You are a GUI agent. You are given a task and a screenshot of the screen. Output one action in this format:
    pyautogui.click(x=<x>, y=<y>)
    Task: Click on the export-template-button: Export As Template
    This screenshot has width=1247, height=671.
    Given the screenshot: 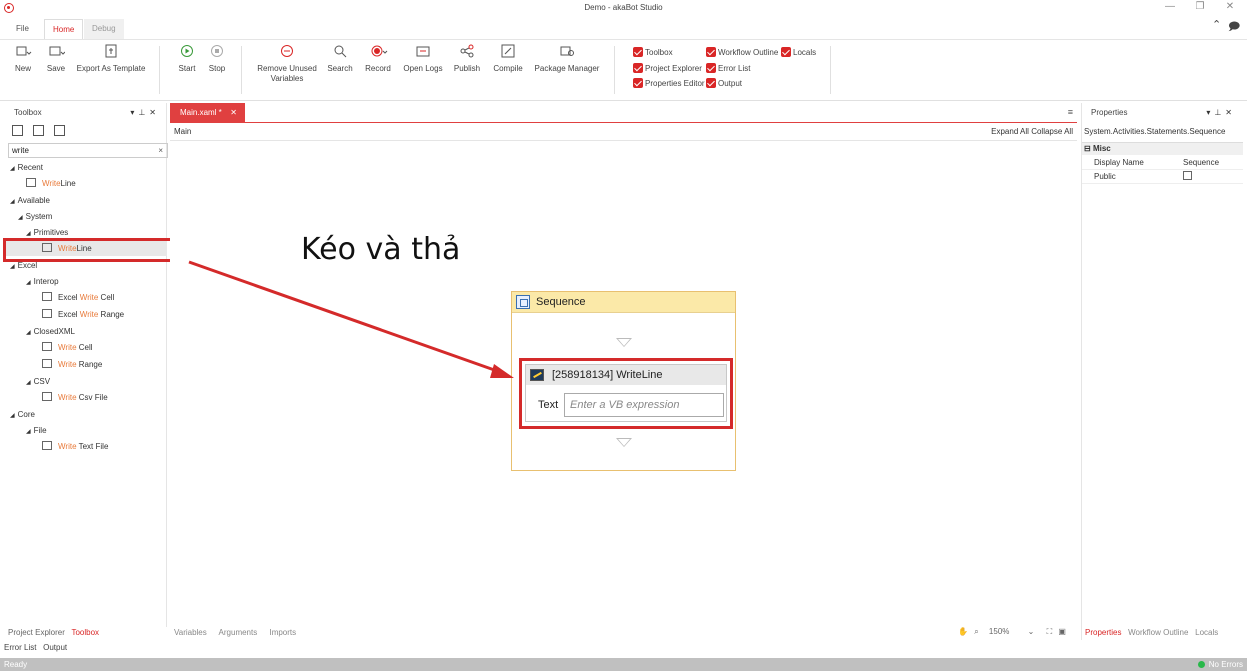 What is the action you would take?
    pyautogui.click(x=111, y=59)
    